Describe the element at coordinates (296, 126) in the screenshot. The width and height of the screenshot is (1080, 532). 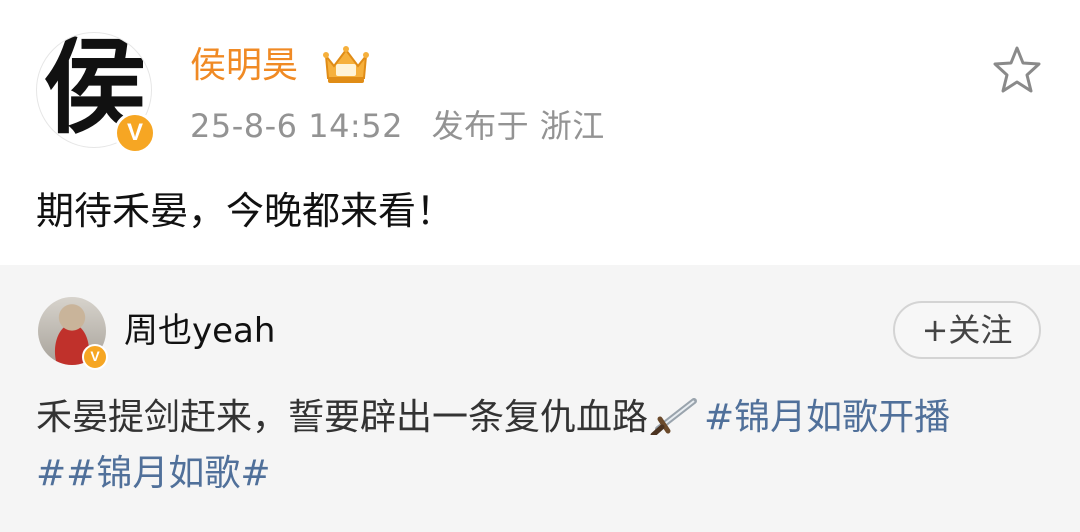
I see `post-time: 25-8-6 14:52` at that location.